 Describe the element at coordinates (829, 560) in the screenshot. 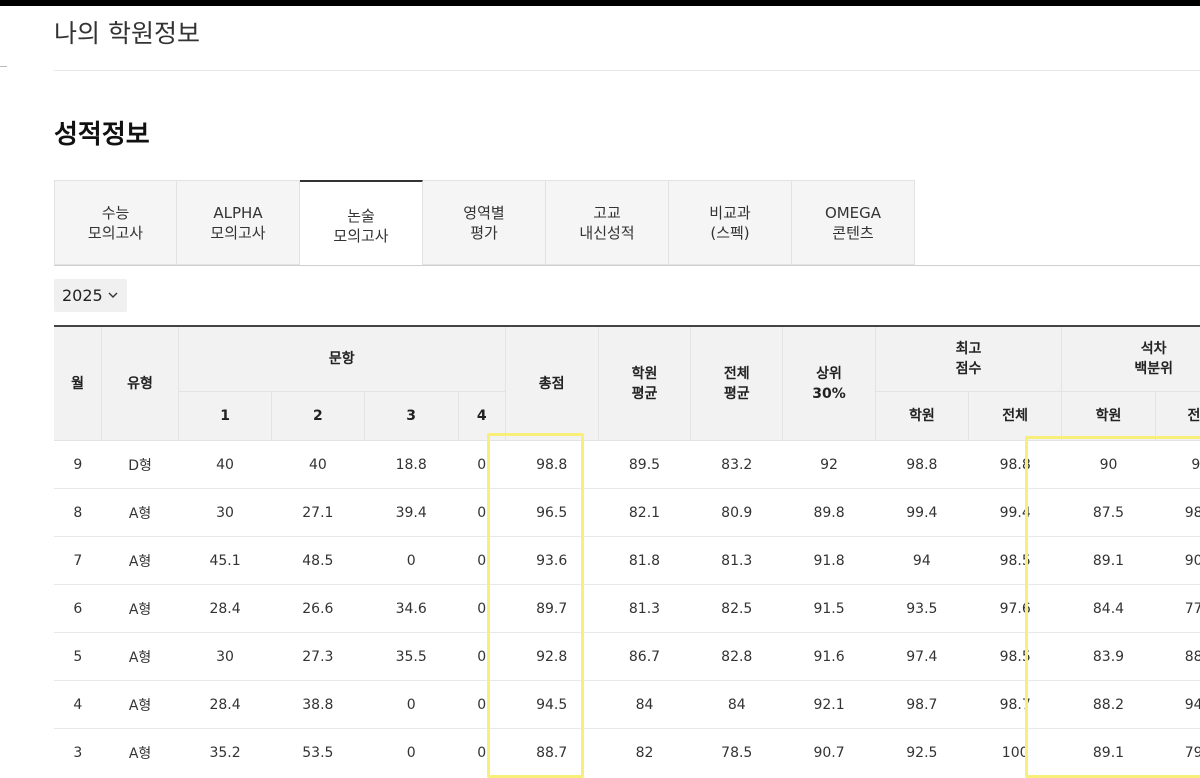

I see `cell-top30: 91.8` at that location.